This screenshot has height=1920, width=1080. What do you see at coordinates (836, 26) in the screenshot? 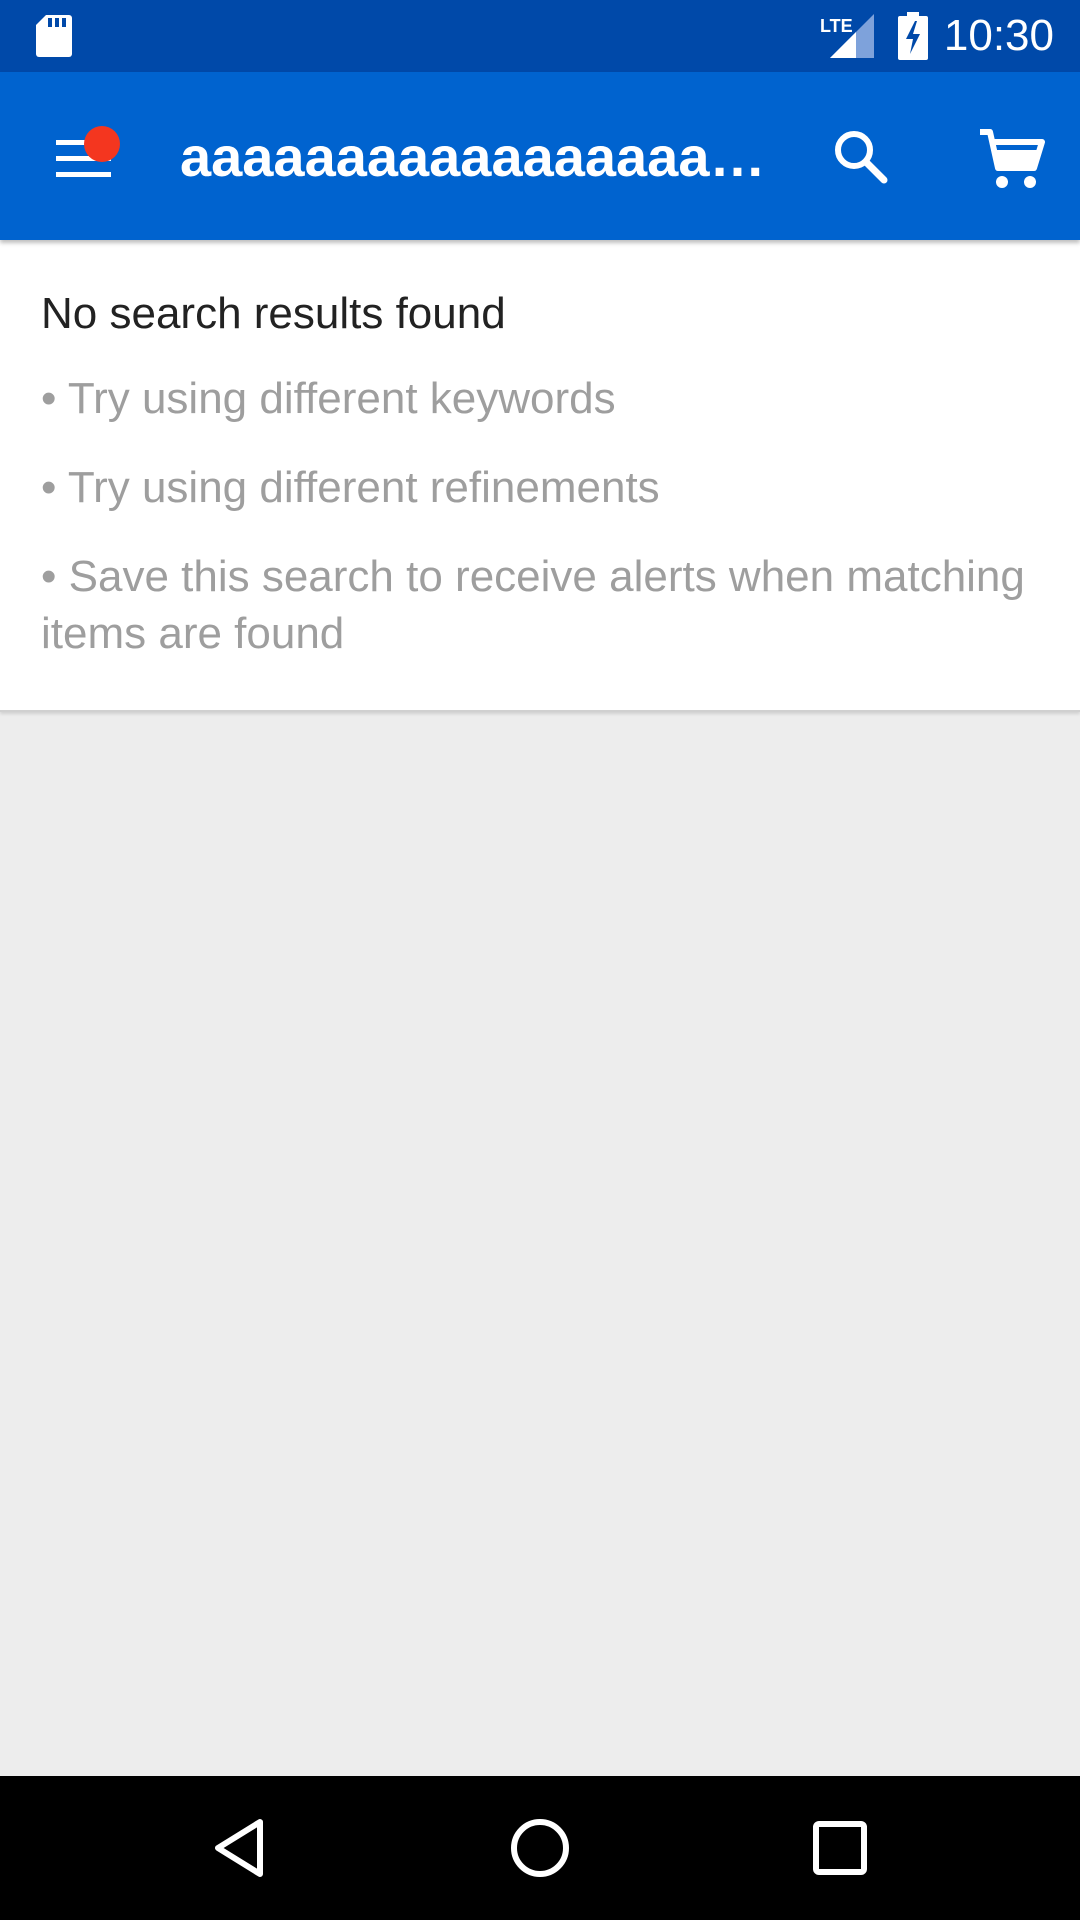
I see `lte-label: LTE` at bounding box center [836, 26].